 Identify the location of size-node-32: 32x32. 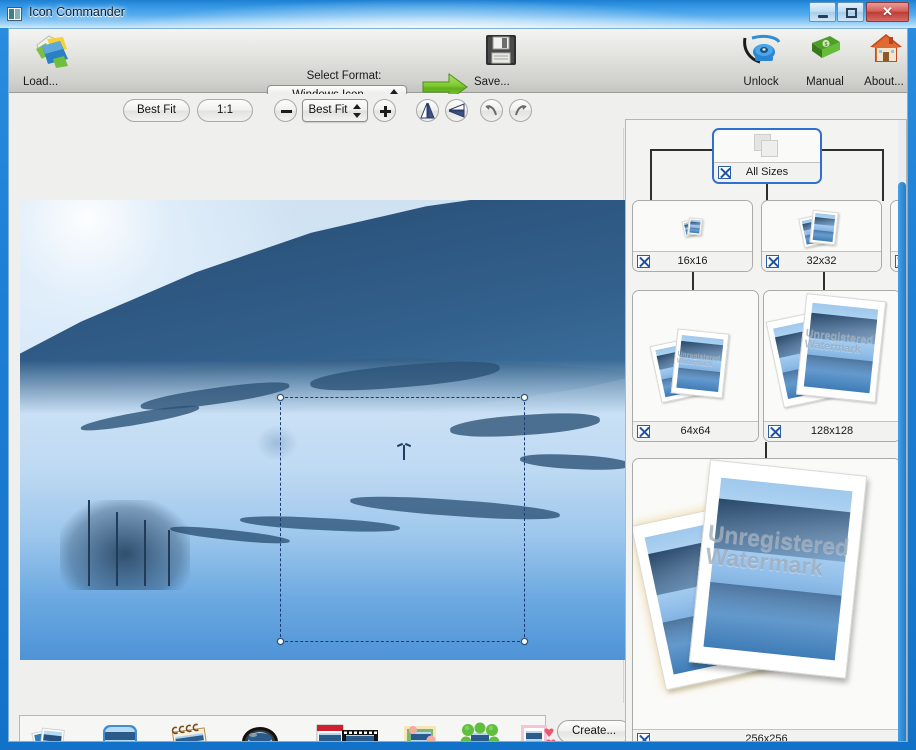
(821, 236).